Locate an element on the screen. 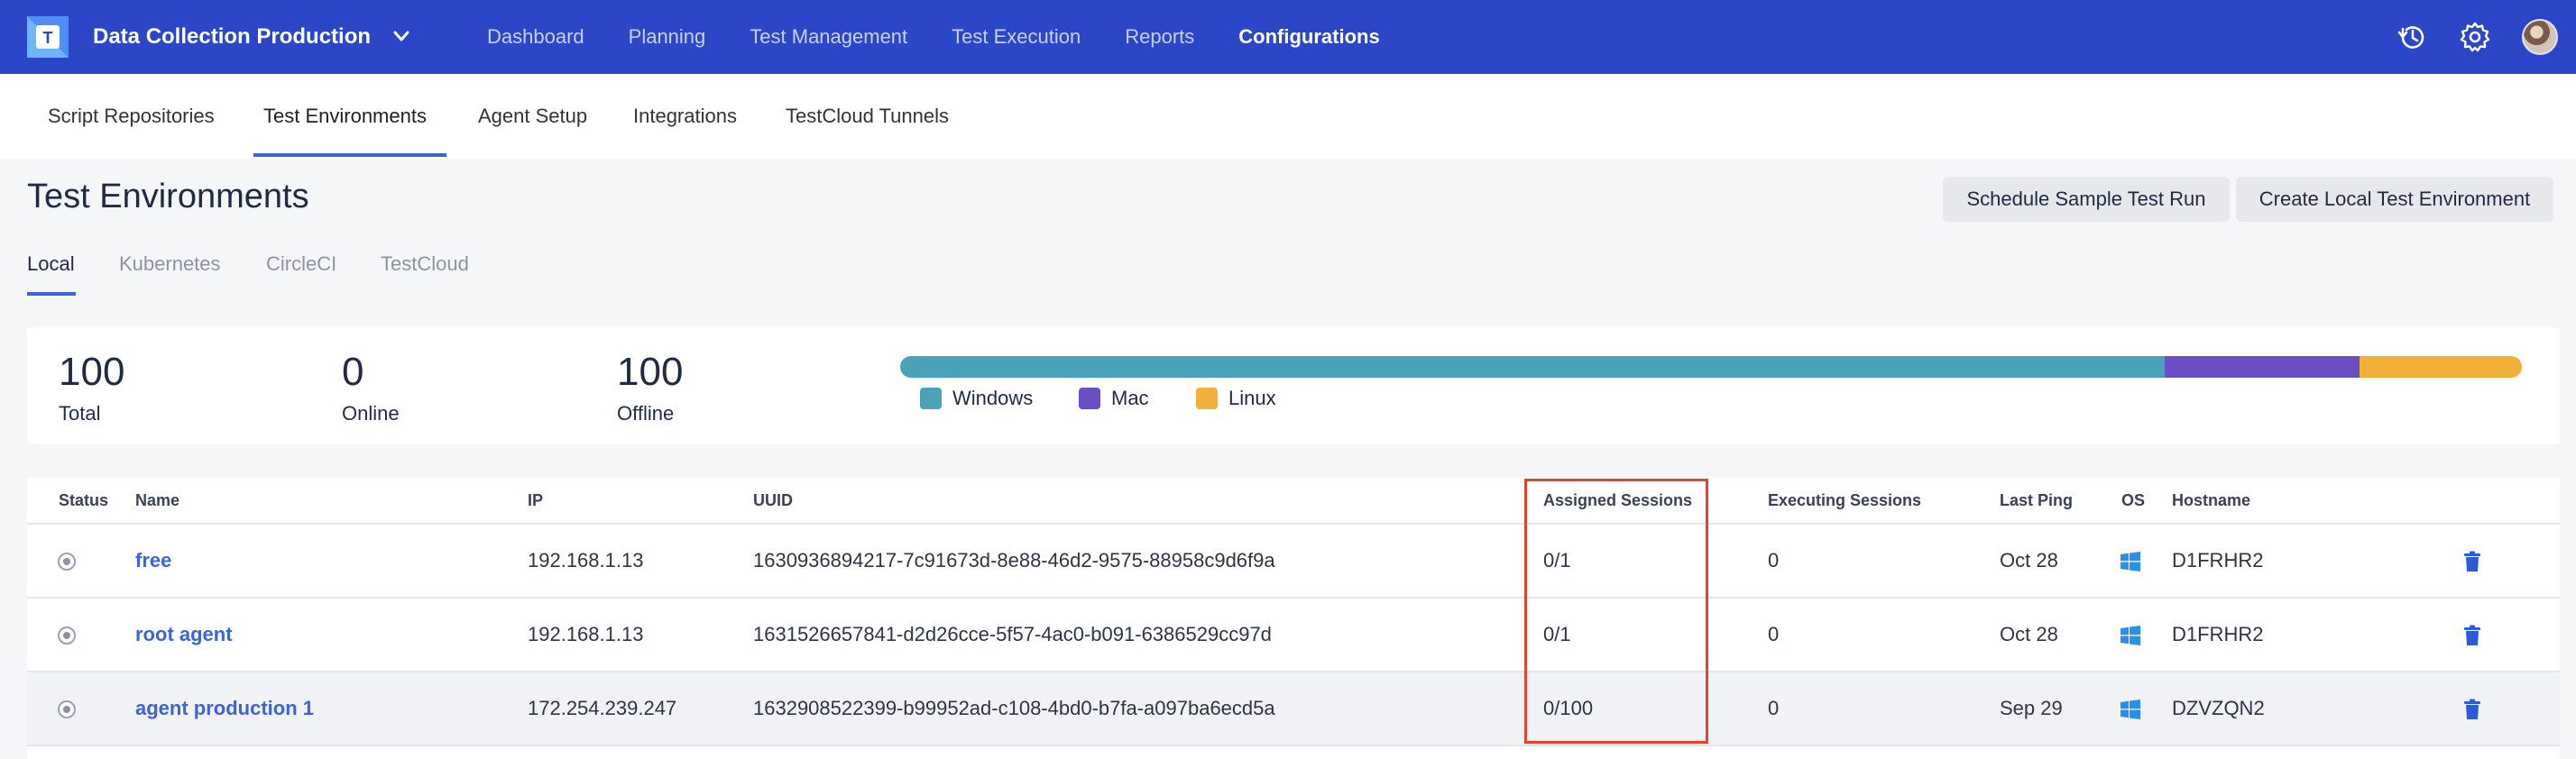  online-count: 0 is located at coordinates (353, 372).